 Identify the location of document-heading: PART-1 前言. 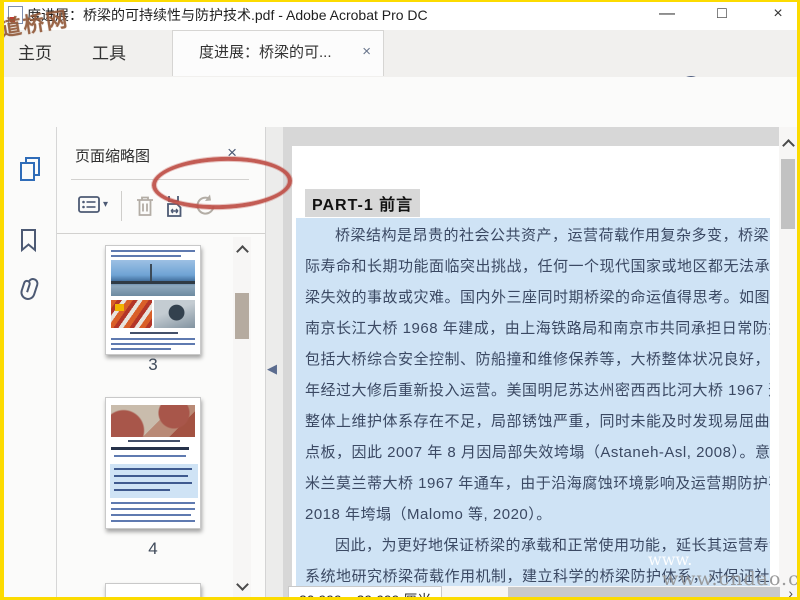
(363, 203).